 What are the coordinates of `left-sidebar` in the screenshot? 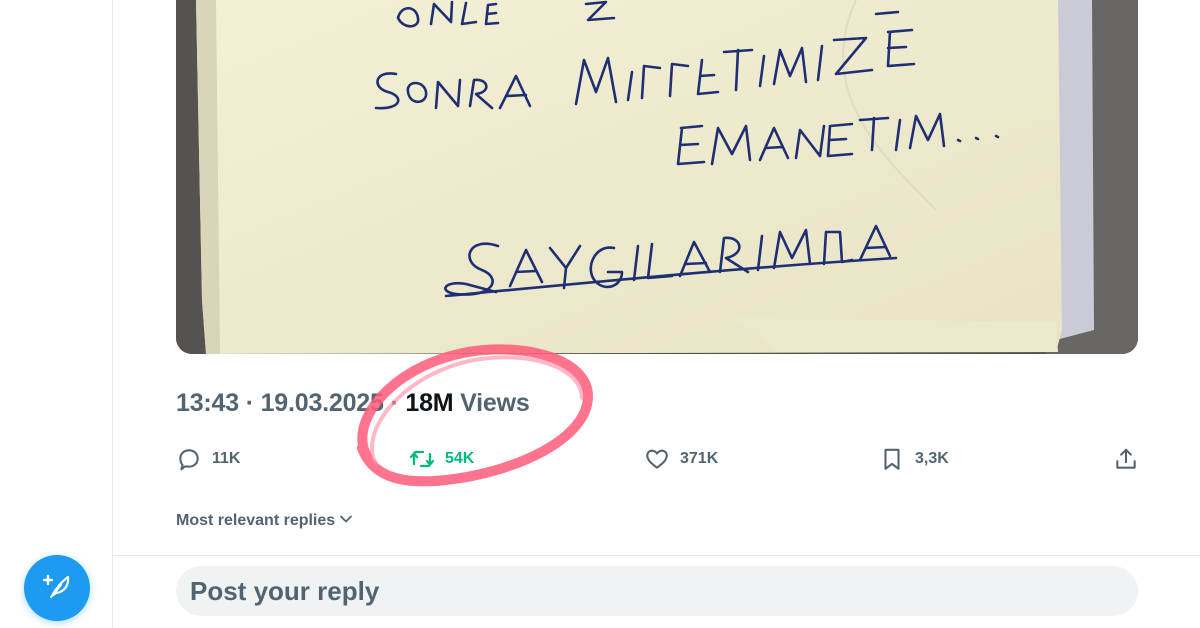 It's located at (56, 314).